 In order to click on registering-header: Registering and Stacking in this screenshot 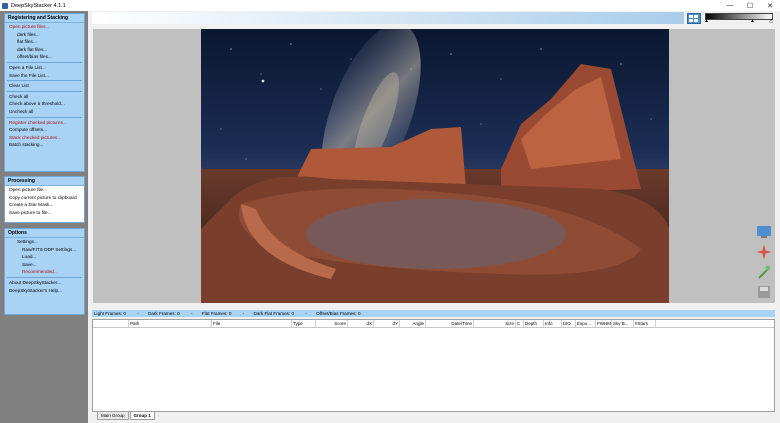, I will do `click(44, 18)`.